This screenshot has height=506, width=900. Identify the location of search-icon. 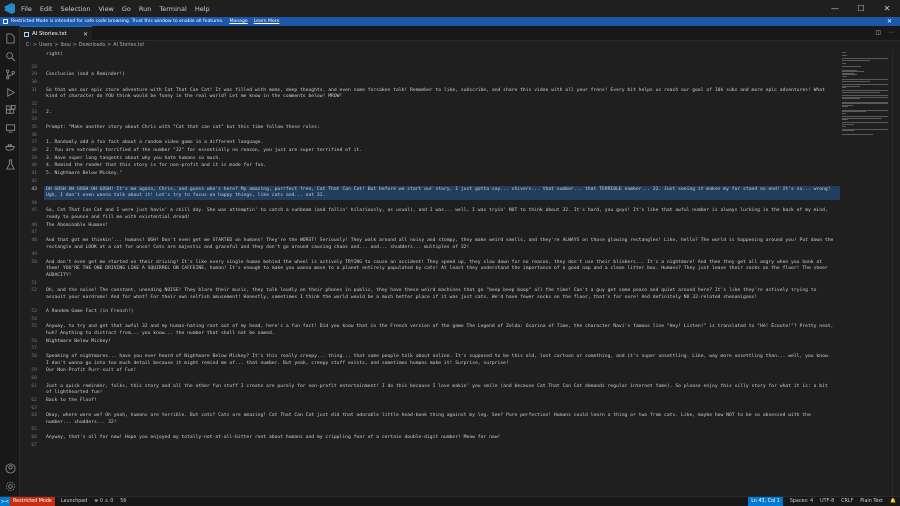
(10, 56).